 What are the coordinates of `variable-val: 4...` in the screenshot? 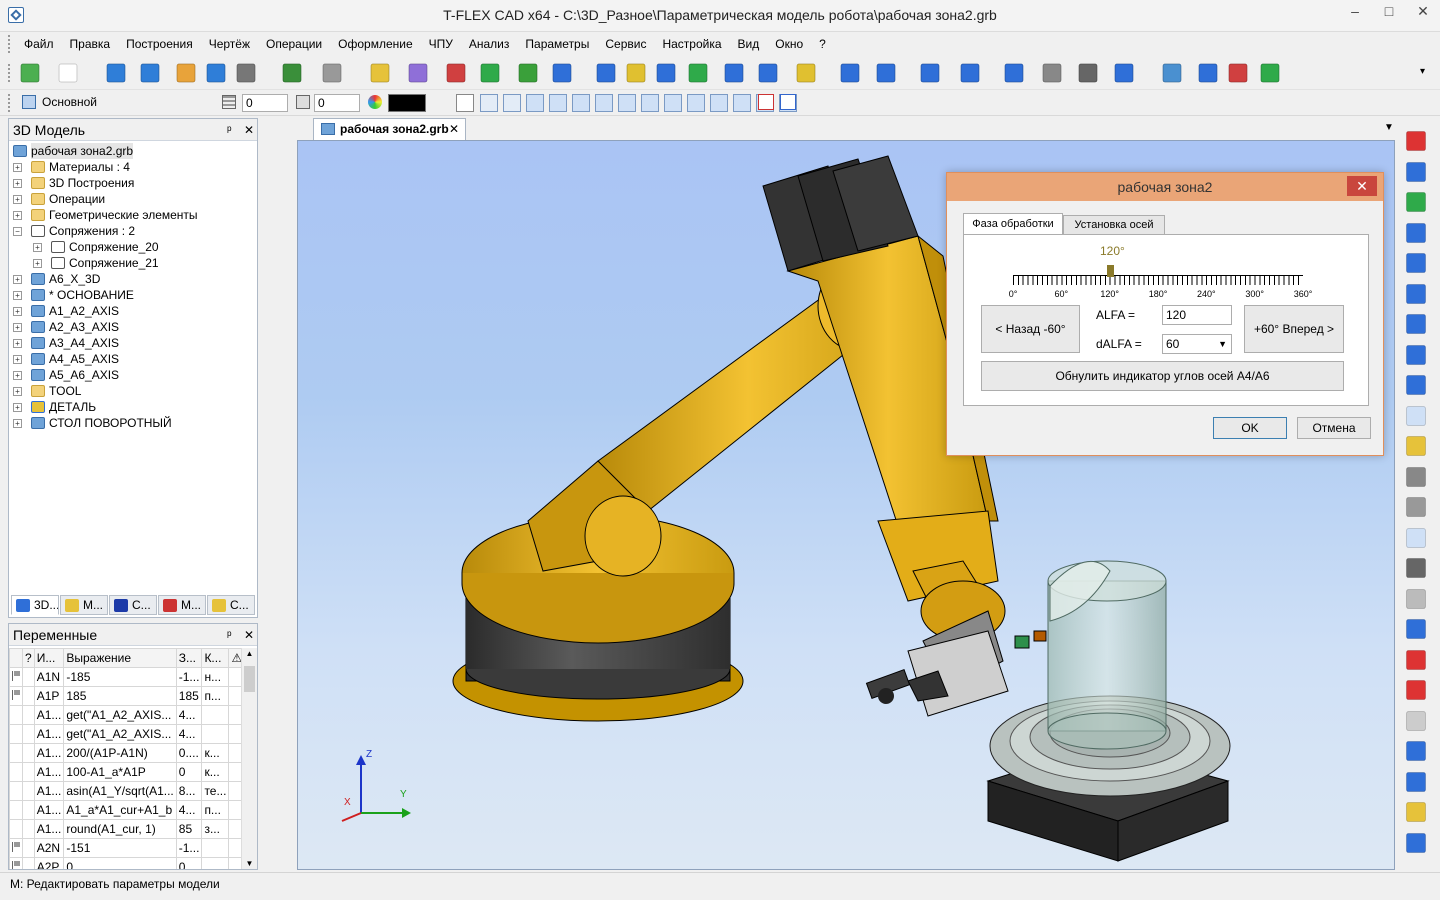 It's located at (189, 810).